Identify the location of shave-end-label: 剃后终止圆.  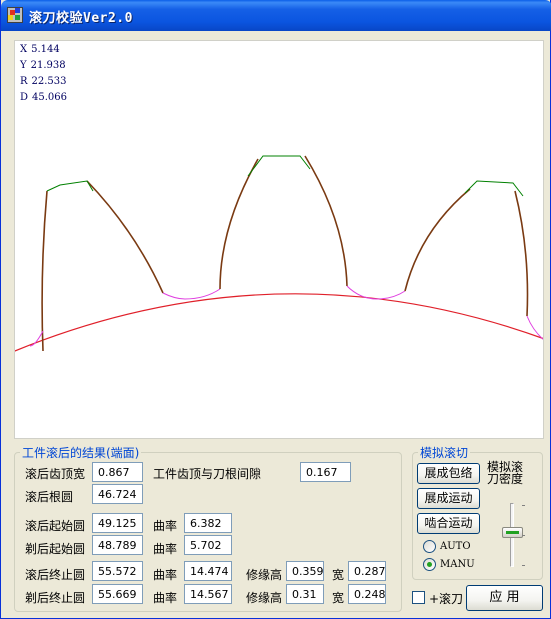
(55, 598).